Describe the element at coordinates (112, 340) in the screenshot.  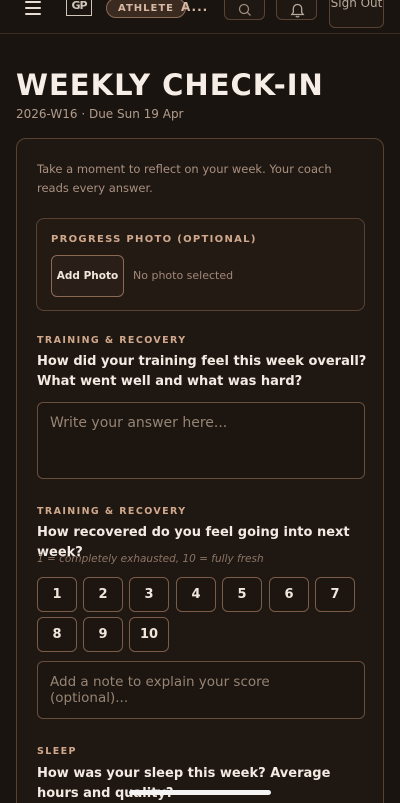
I see `q1-section-label: TRAINING & RECOVERY` at that location.